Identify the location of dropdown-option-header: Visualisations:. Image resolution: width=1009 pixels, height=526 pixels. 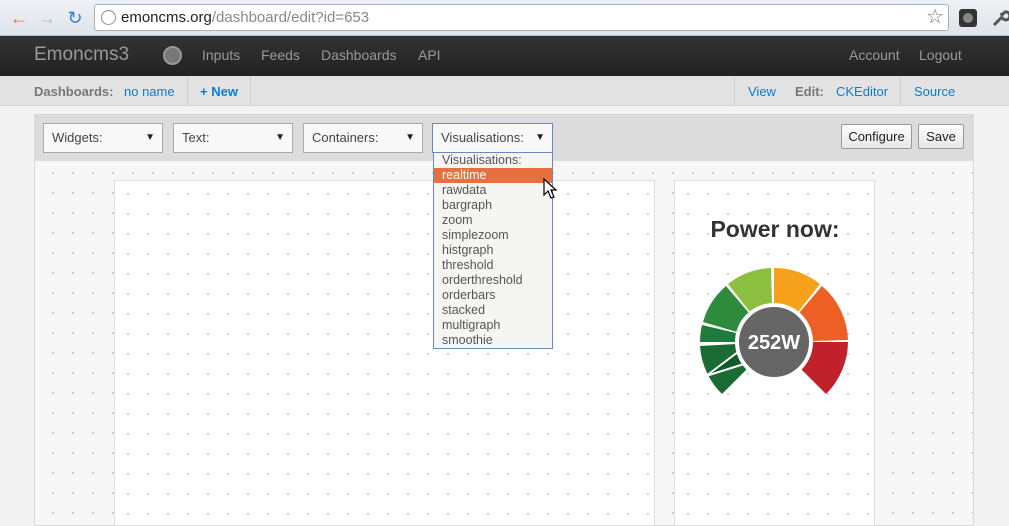
(493, 160).